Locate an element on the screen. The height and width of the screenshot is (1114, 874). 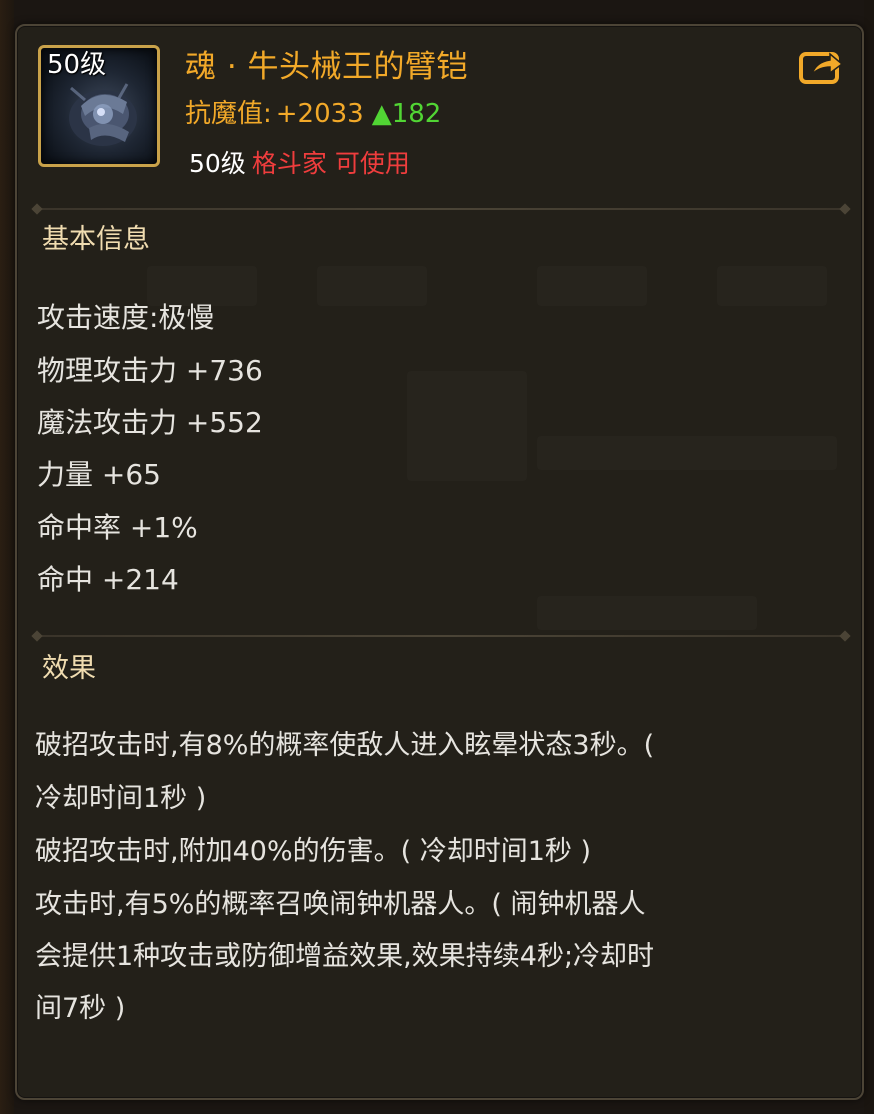
stat-hit: 命中 +214 is located at coordinates (108, 579).